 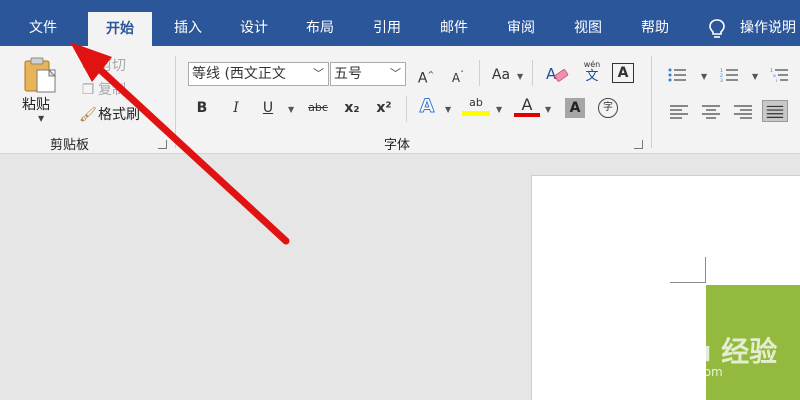 What do you see at coordinates (588, 28) in the screenshot?
I see `tab-view: 视图` at bounding box center [588, 28].